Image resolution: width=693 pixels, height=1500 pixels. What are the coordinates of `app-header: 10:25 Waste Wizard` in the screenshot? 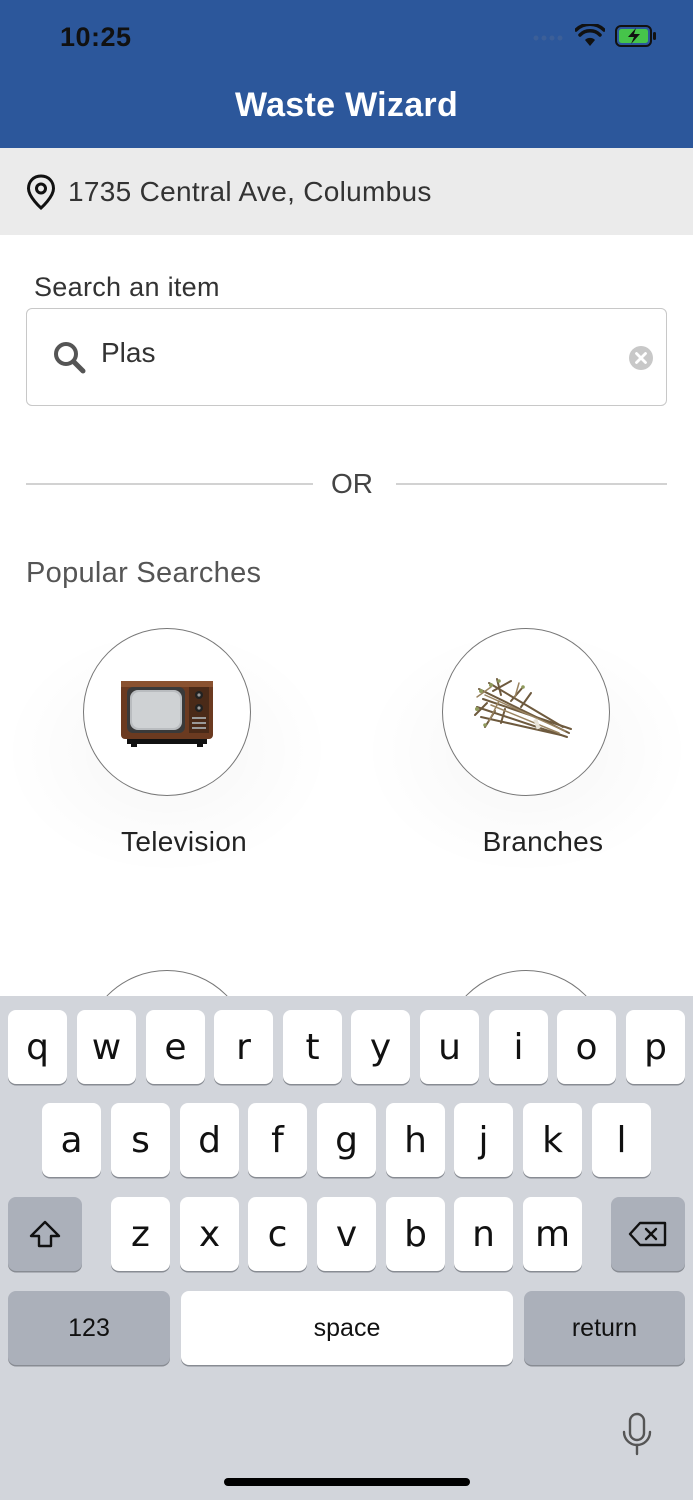 It's located at (346, 74).